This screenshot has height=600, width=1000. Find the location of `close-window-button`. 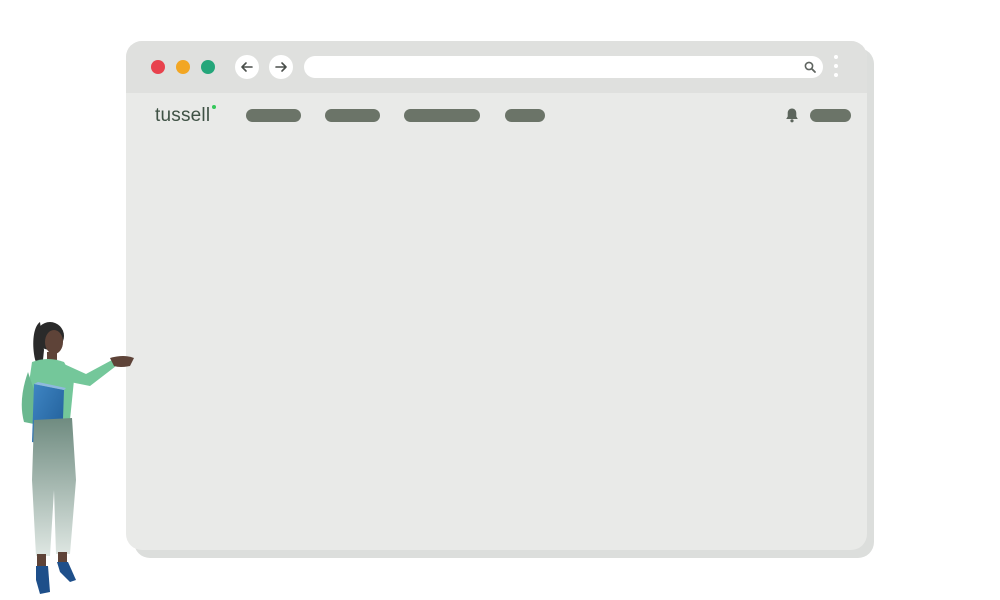

close-window-button is located at coordinates (158, 67).